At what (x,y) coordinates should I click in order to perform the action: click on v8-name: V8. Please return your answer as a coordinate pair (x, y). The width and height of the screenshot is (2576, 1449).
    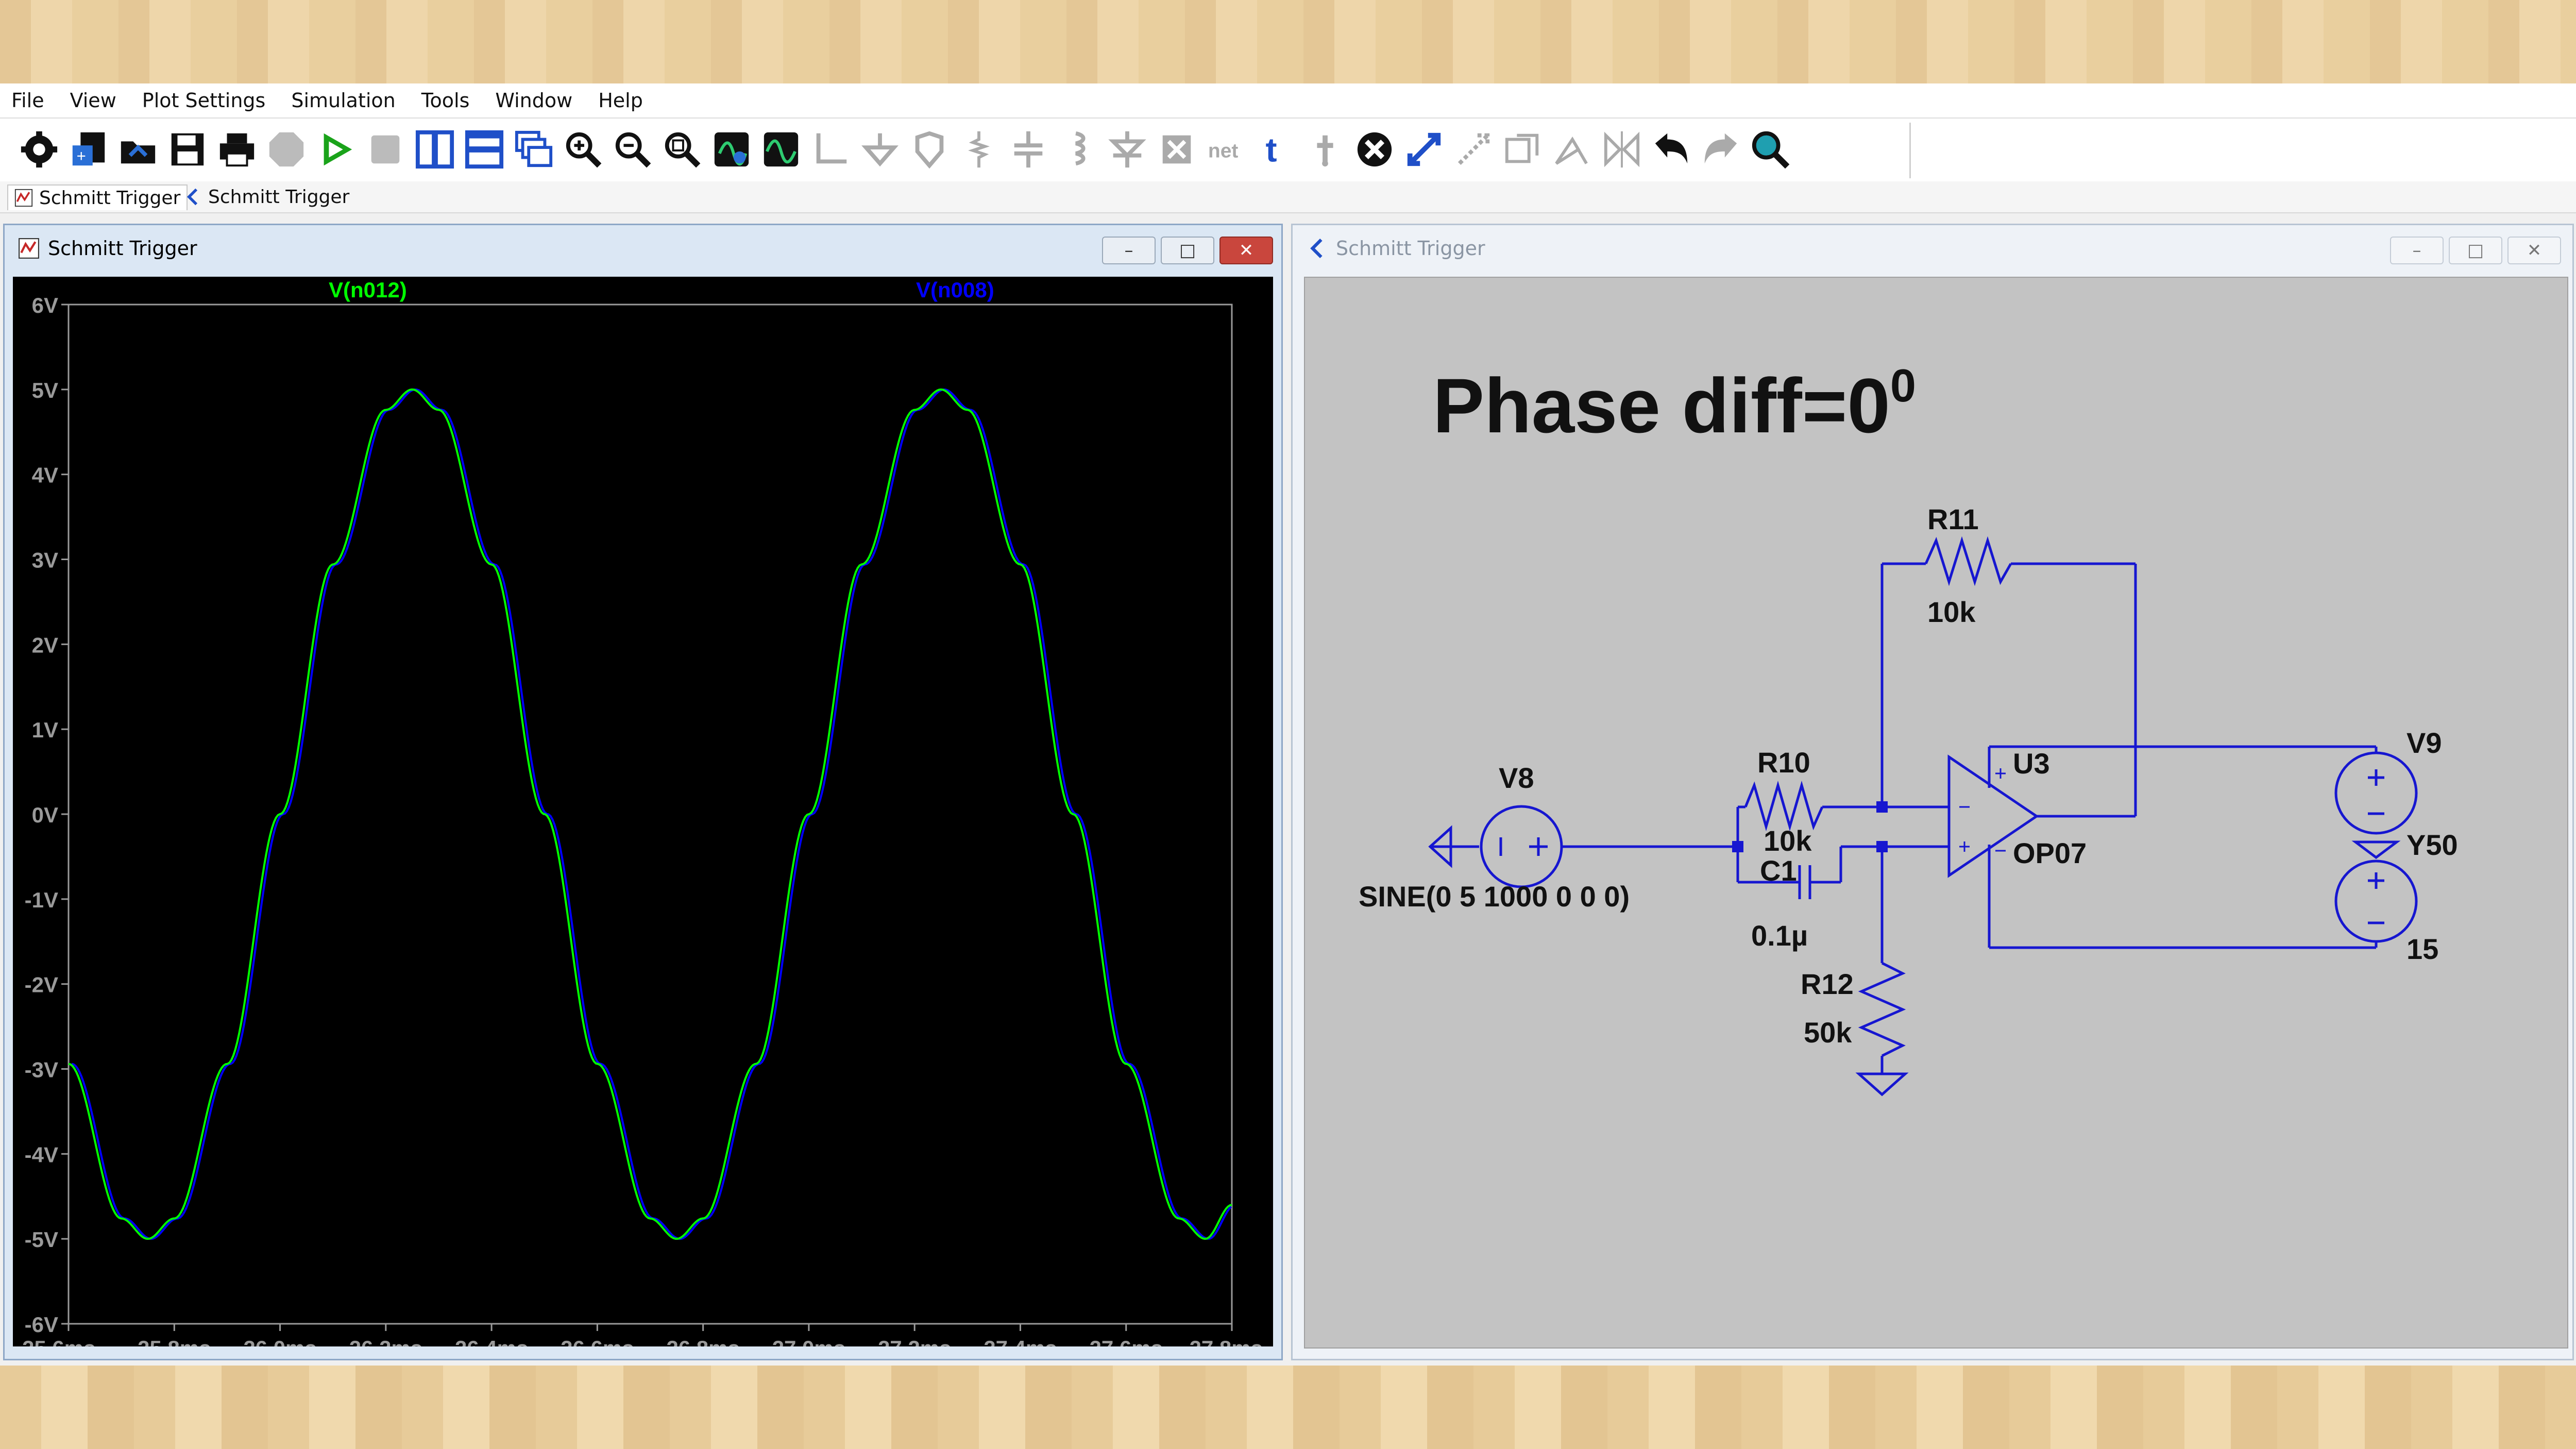
    Looking at the image, I should click on (1517, 778).